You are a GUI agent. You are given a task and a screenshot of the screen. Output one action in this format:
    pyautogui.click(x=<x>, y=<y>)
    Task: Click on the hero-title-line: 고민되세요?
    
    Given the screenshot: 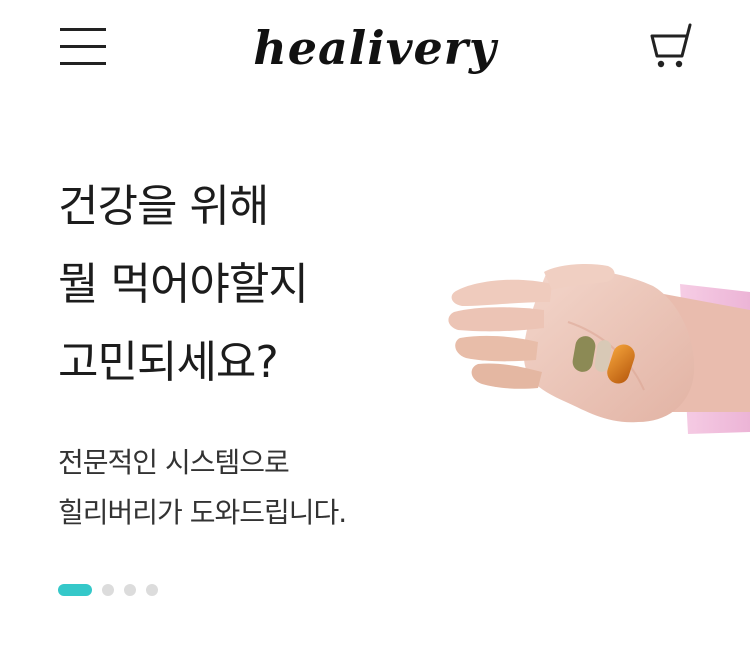 What is the action you would take?
    pyautogui.click(x=168, y=362)
    